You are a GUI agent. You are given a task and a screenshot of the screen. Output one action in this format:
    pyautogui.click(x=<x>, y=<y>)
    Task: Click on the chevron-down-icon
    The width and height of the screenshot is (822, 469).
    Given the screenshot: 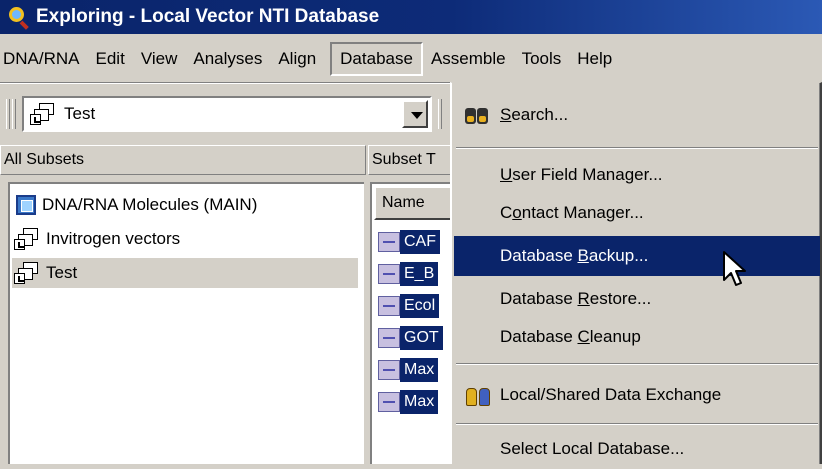 What is the action you would take?
    pyautogui.click(x=417, y=115)
    